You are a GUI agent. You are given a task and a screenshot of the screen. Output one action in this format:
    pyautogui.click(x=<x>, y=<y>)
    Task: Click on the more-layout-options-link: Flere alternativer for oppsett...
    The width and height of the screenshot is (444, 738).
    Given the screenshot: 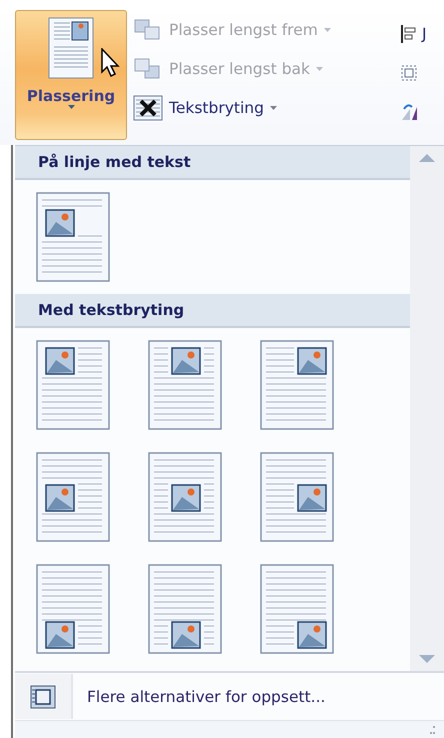 What is the action you would take?
    pyautogui.click(x=206, y=697)
    